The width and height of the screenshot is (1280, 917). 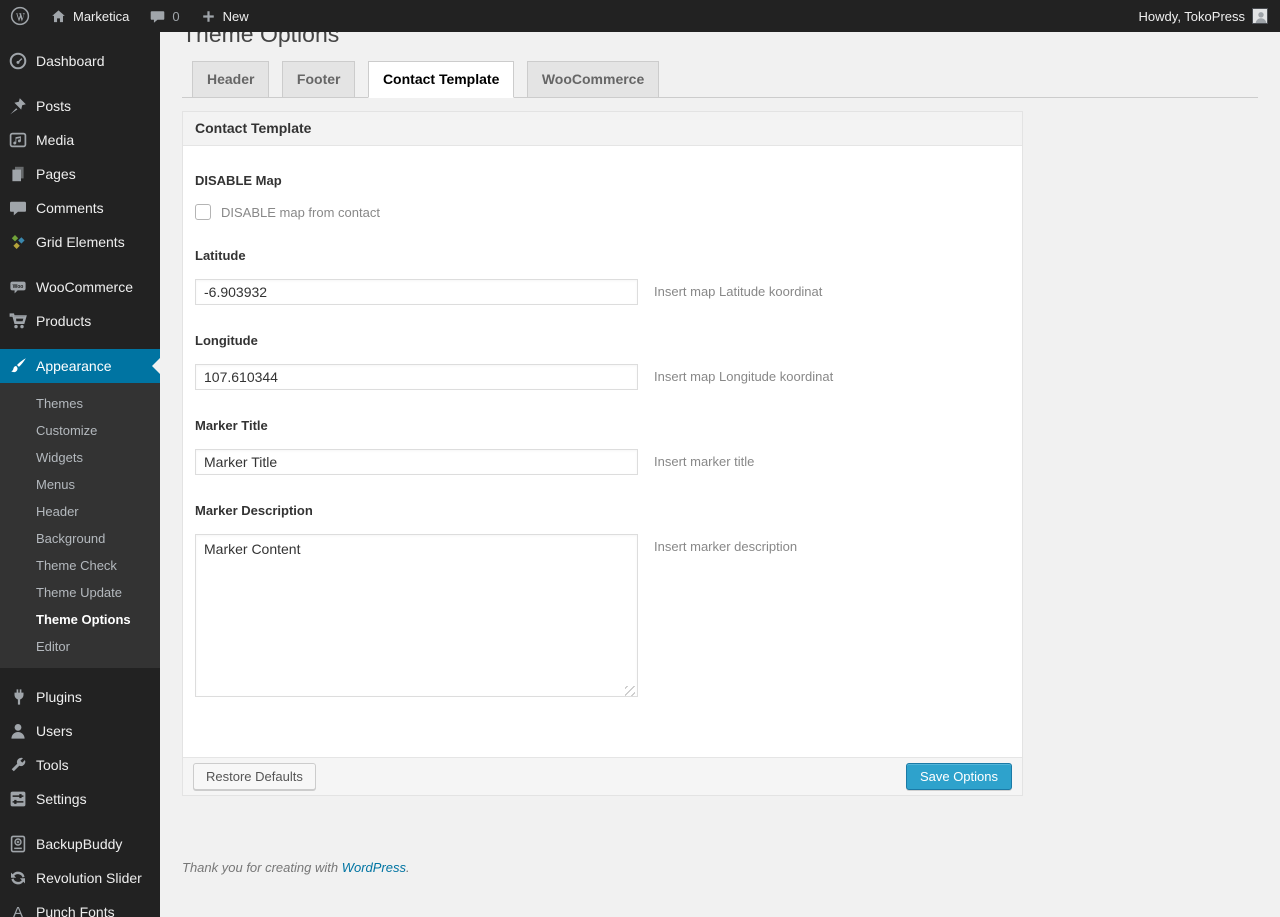 What do you see at coordinates (80, 592) in the screenshot?
I see `submenu-item-theme-update: Theme Update` at bounding box center [80, 592].